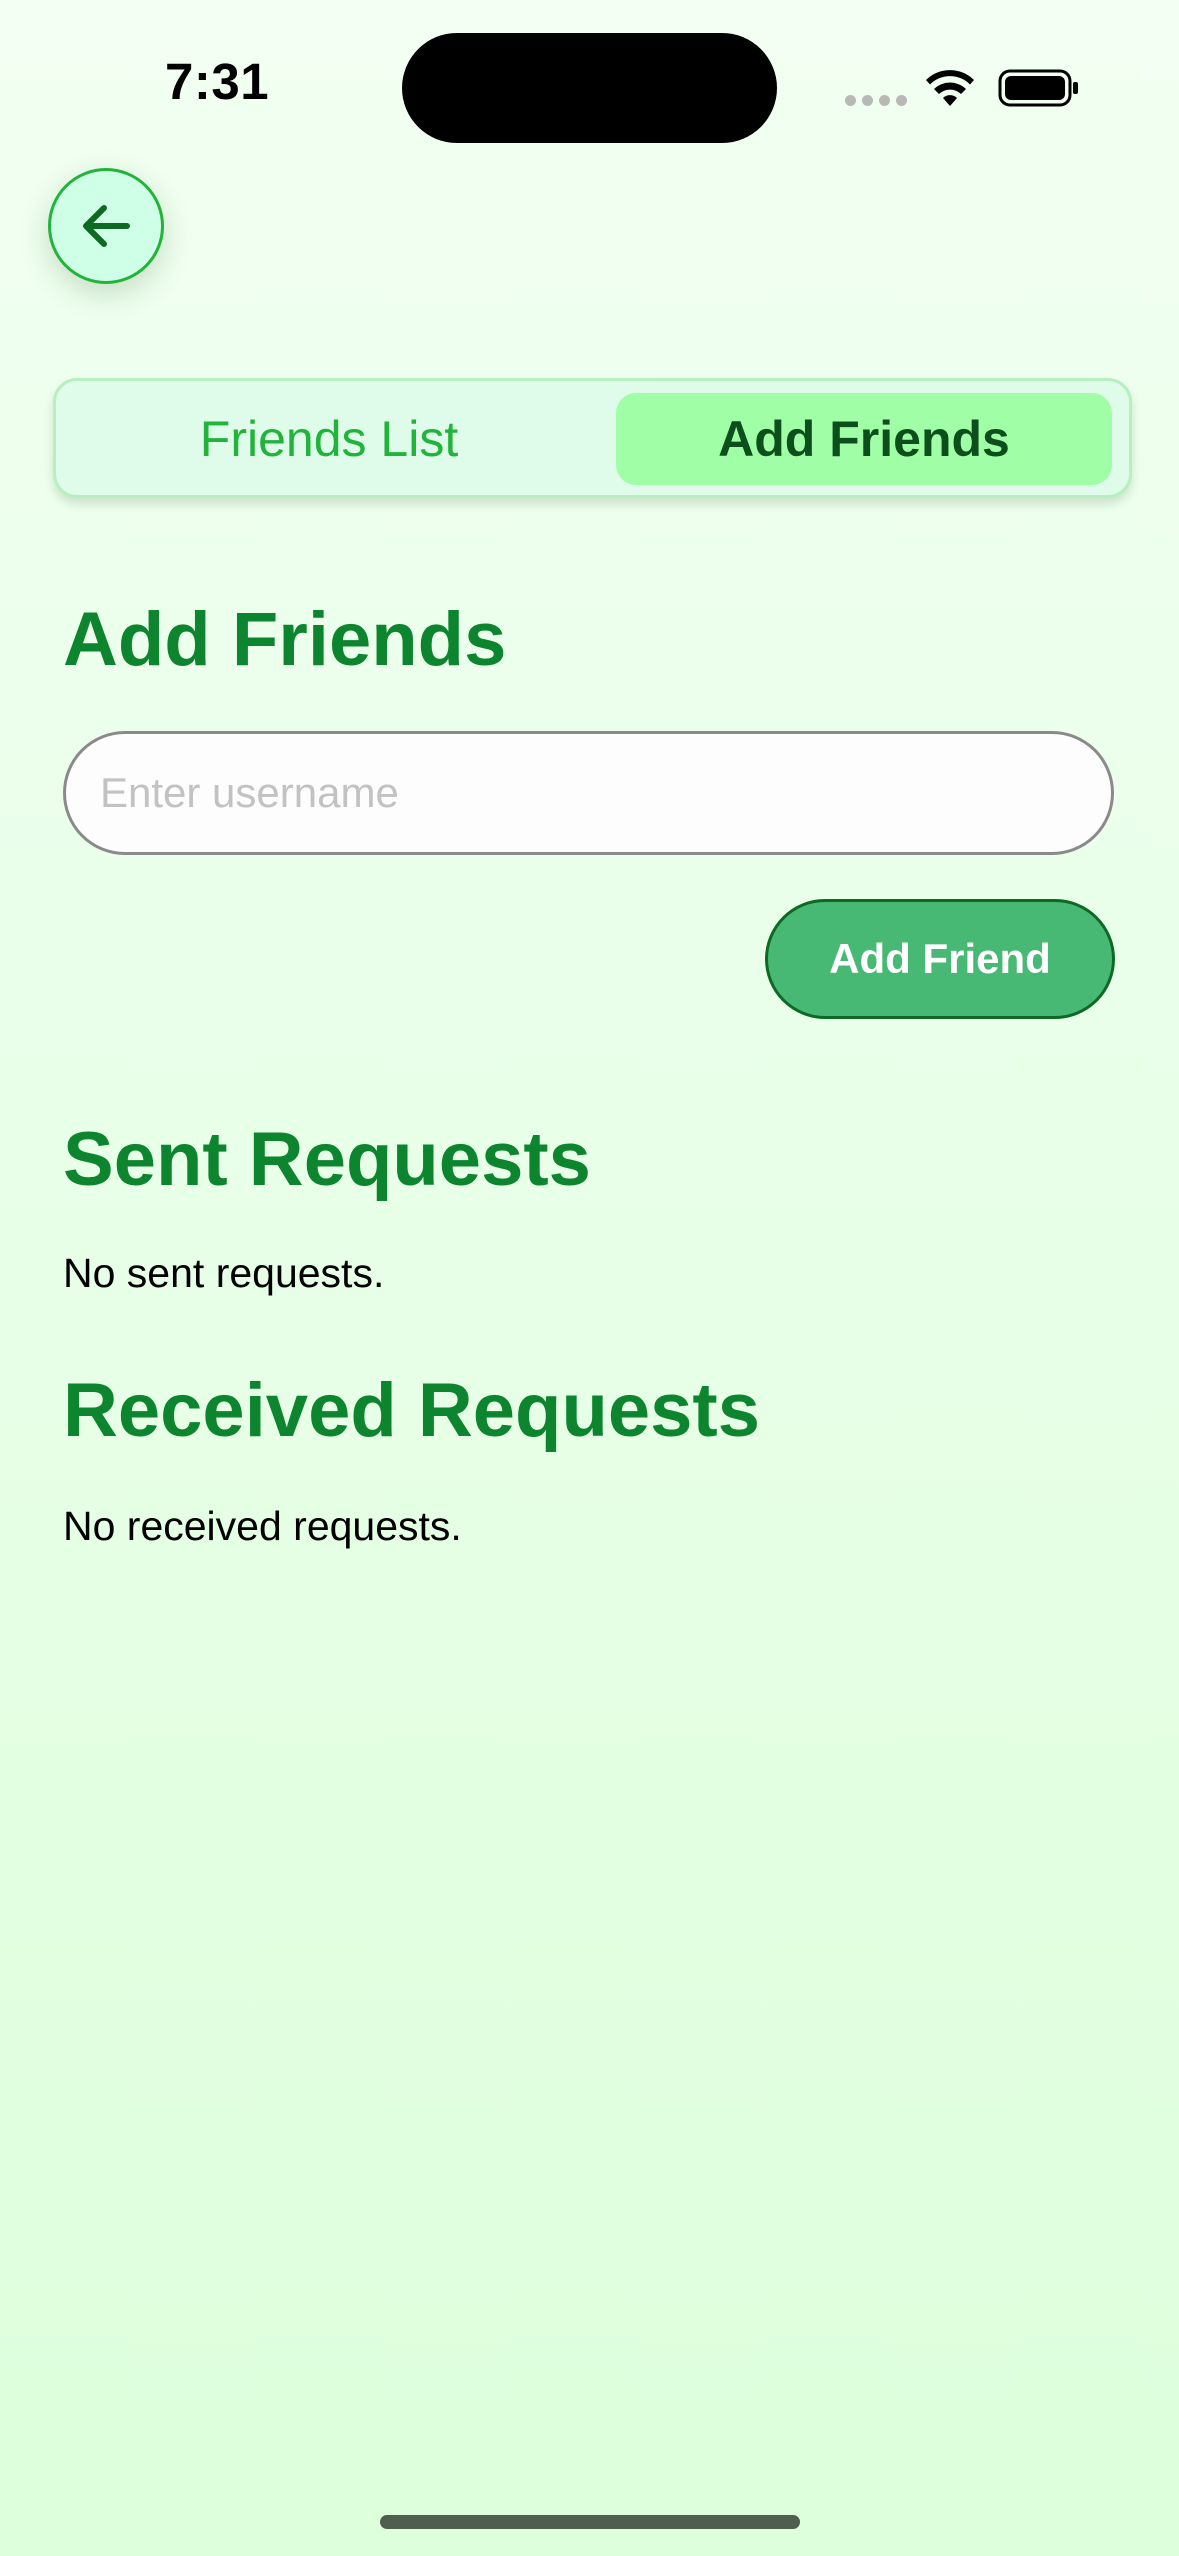 The image size is (1179, 2556). Describe the element at coordinates (224, 1273) in the screenshot. I see `sent-requests-empty-text: No sent requests.` at that location.